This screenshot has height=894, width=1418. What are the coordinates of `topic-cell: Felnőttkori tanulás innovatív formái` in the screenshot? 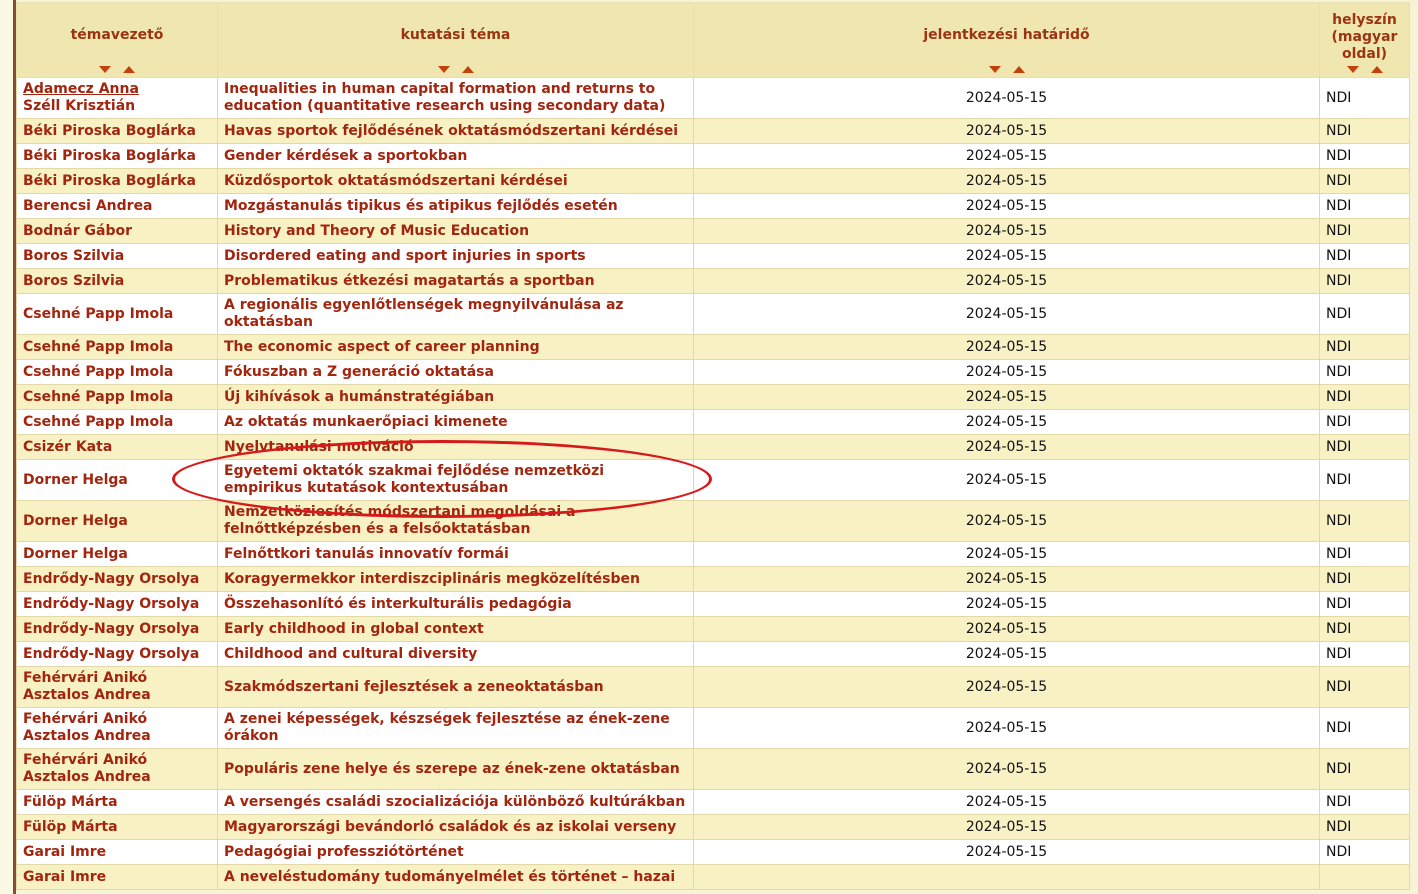 It's located at (455, 554).